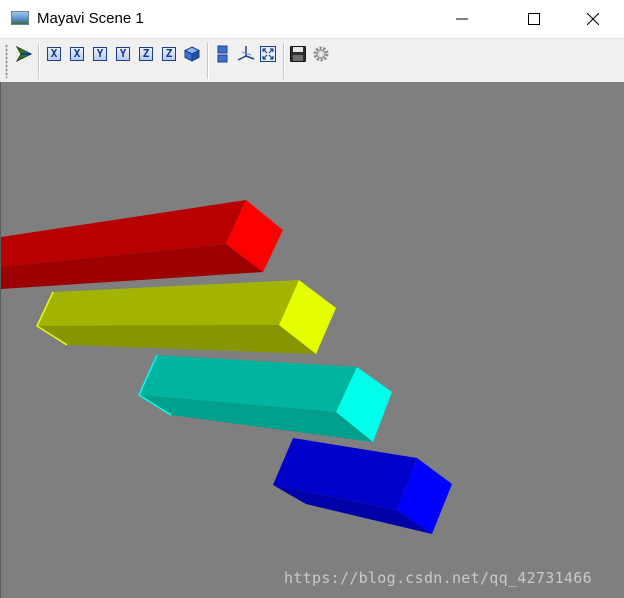  I want to click on title-bar: Mayavi Scene 1, so click(312, 19).